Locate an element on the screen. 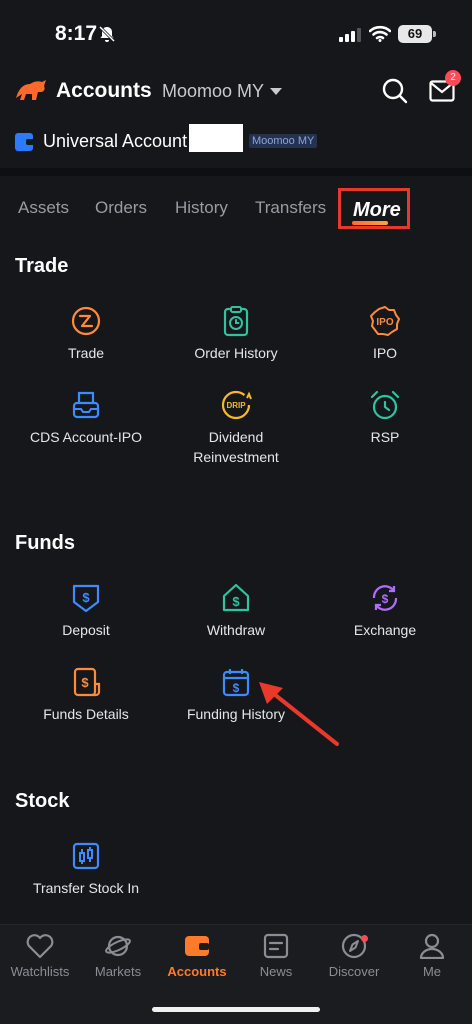 The image size is (472, 1024). account-name: Universal Account is located at coordinates (115, 141).